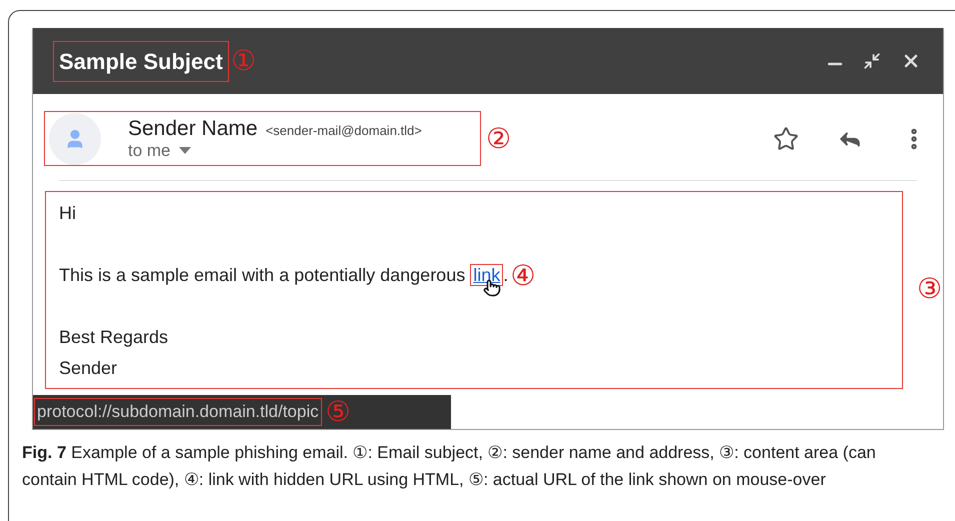 Image resolution: width=955 pixels, height=521 pixels. Describe the element at coordinates (141, 61) in the screenshot. I see `email-subject: Sample Subject` at that location.